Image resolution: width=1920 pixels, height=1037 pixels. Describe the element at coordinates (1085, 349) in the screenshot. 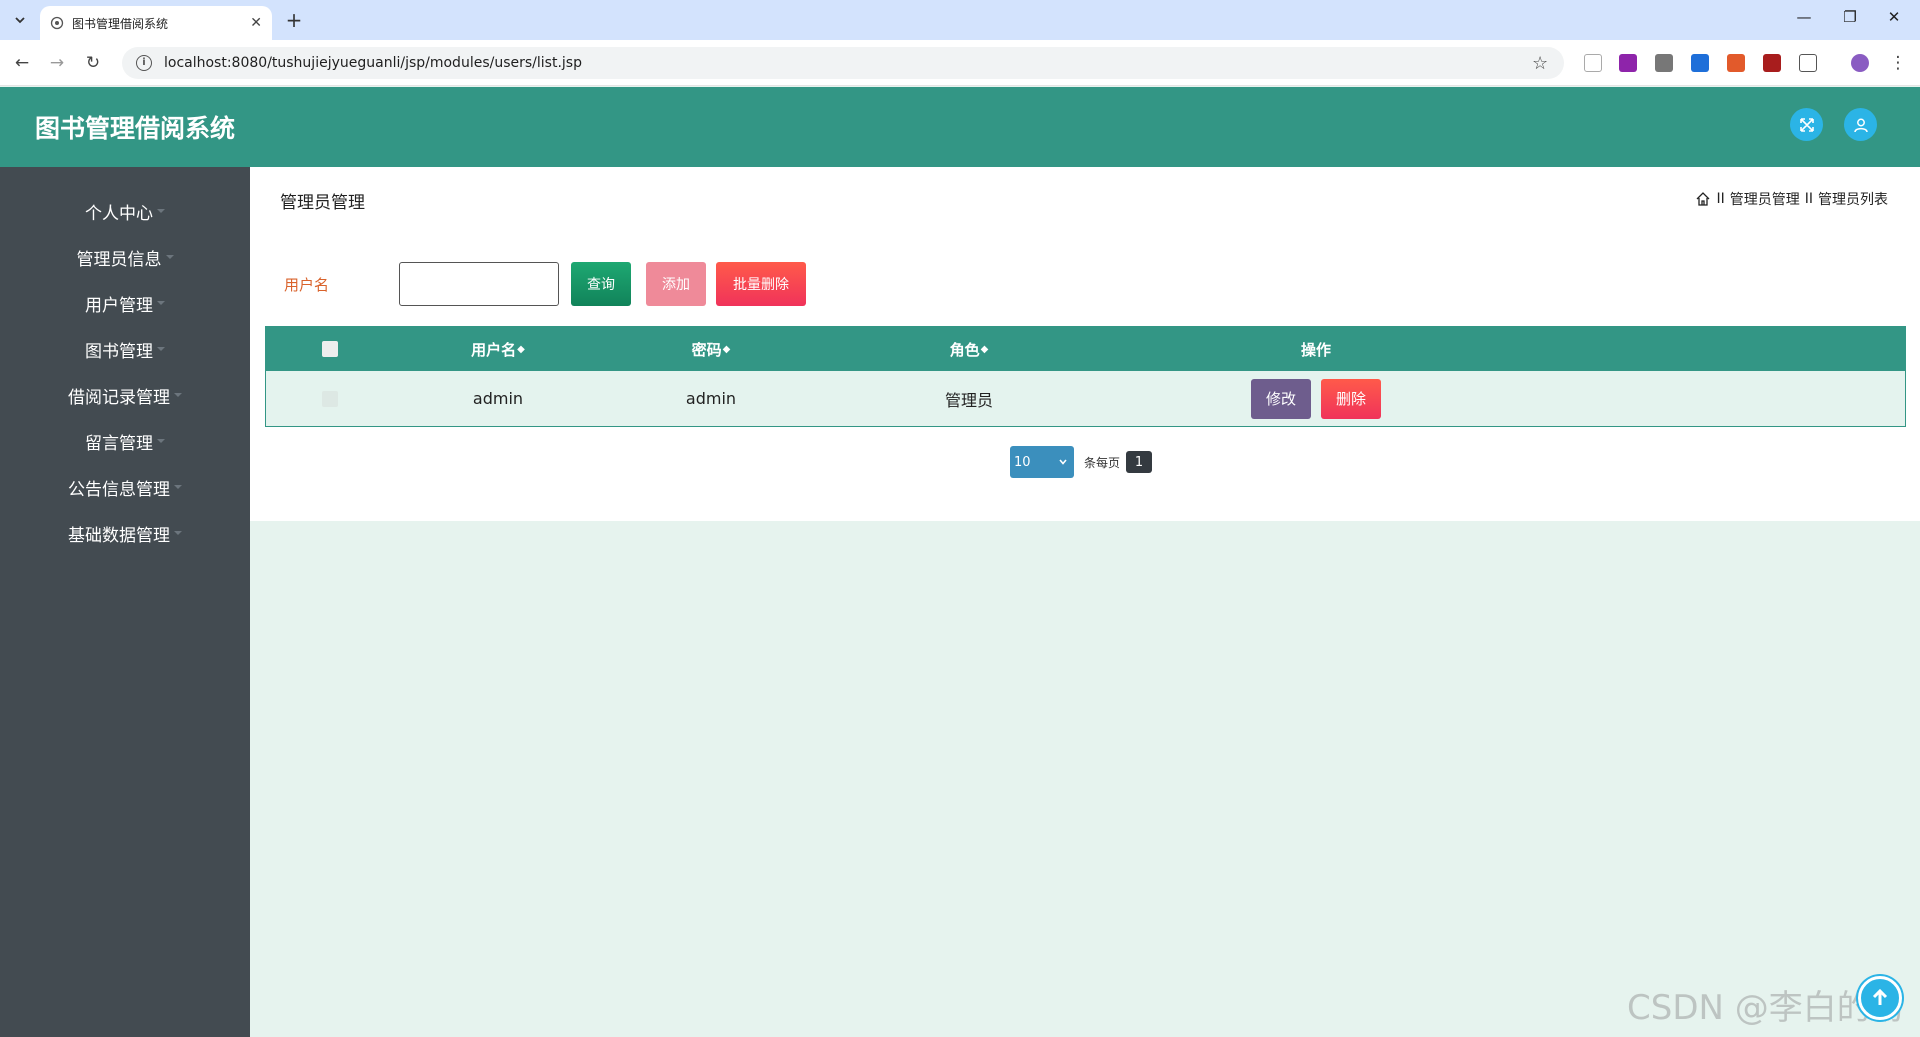

I see `table-header: 用户名 ◆ 密码 ◆ 角色 ◆ 操作` at that location.